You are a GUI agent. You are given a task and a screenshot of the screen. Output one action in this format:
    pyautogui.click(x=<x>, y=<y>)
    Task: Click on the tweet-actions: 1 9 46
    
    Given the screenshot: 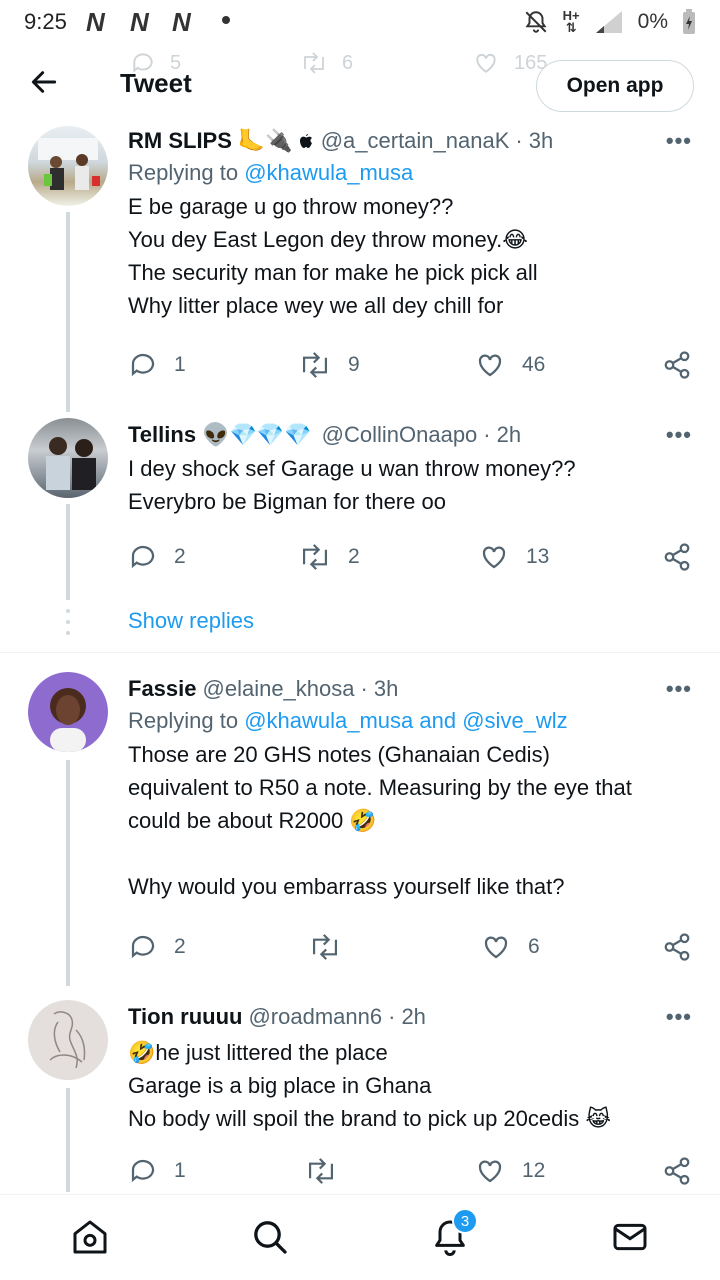 What is the action you would take?
    pyautogui.click(x=410, y=366)
    